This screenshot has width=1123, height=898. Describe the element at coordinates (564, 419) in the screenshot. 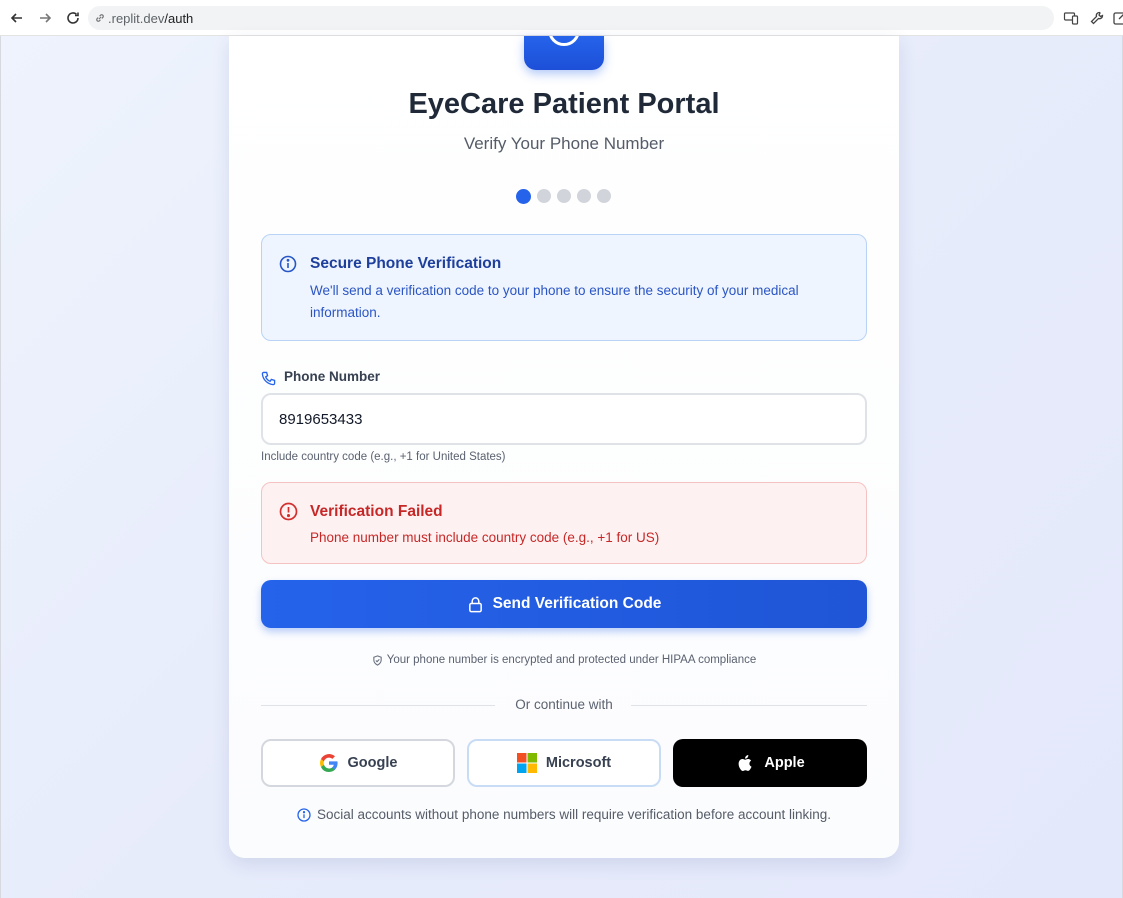

I see `phone-number-input` at that location.